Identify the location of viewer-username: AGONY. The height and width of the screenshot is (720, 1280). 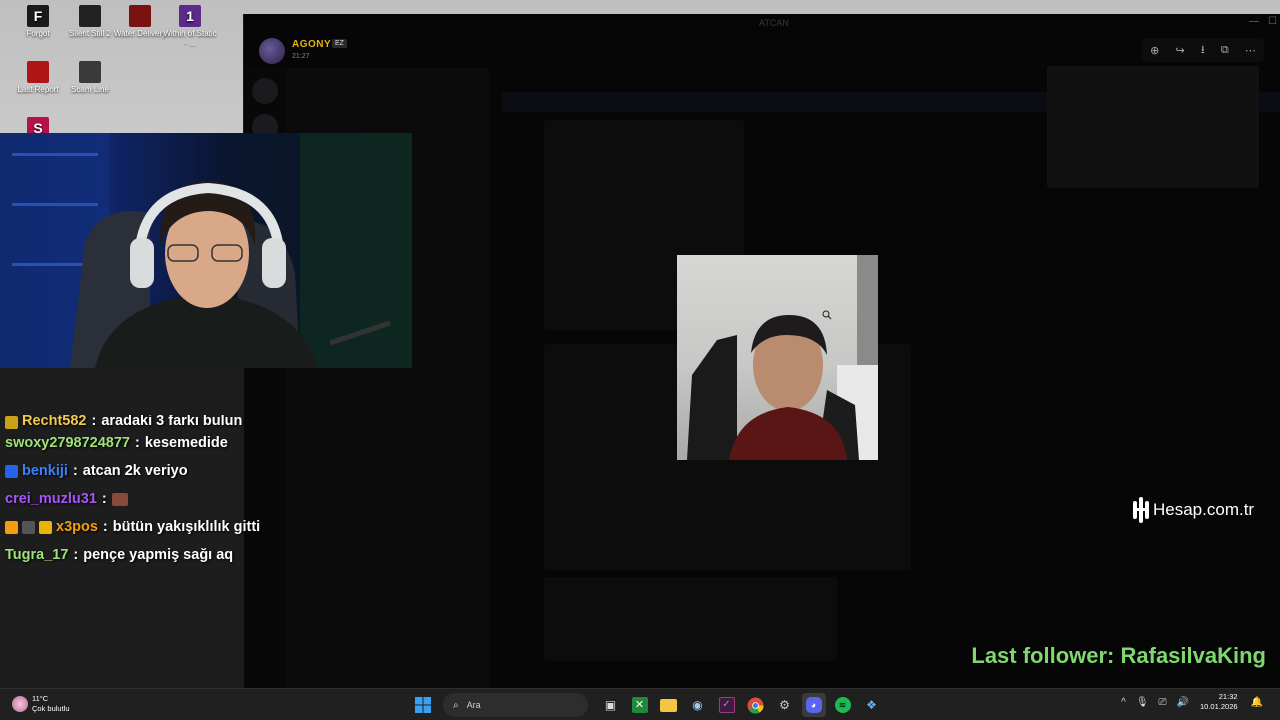
(311, 44).